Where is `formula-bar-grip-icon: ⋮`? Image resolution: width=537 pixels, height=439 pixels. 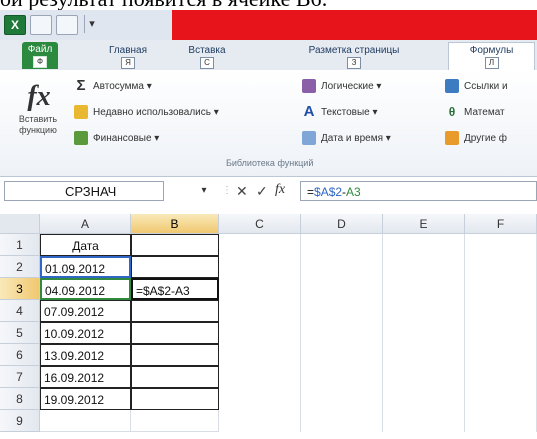 formula-bar-grip-icon: ⋮ is located at coordinates (227, 190).